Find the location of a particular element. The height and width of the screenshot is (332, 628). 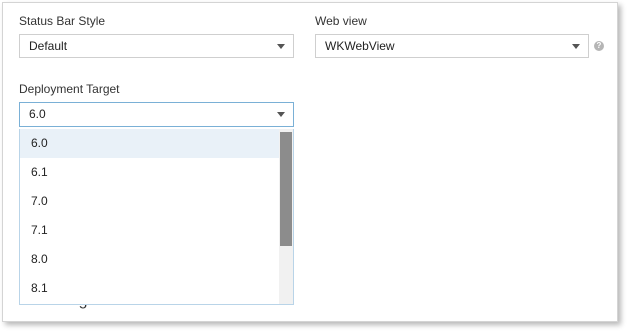

dropdown-option: 6.1 is located at coordinates (149, 172).